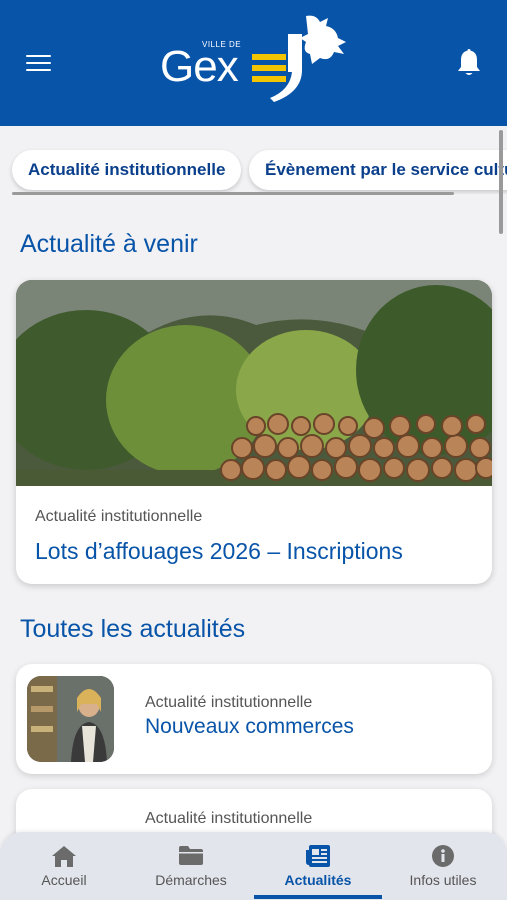 Image resolution: width=507 pixels, height=900 pixels. What do you see at coordinates (443, 856) in the screenshot?
I see `info-icon` at bounding box center [443, 856].